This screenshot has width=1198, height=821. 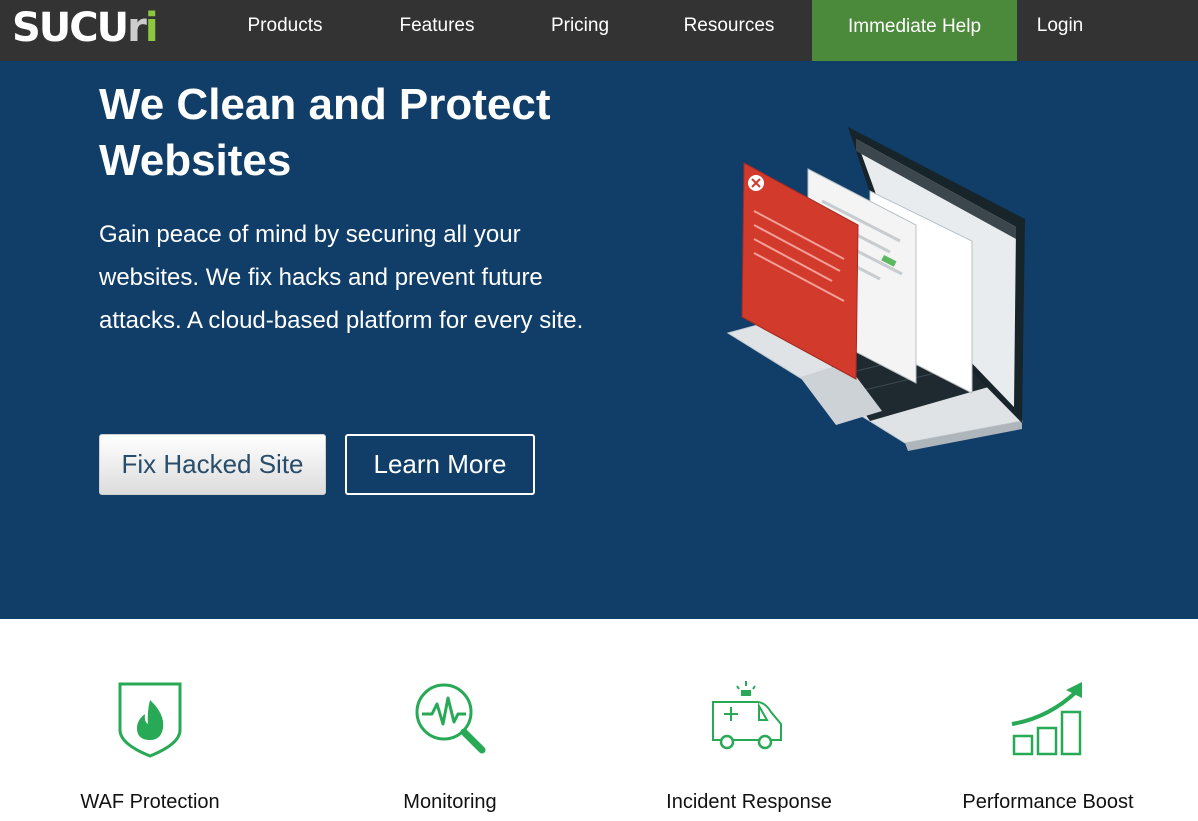 What do you see at coordinates (437, 30) in the screenshot?
I see `nav-features: Features` at bounding box center [437, 30].